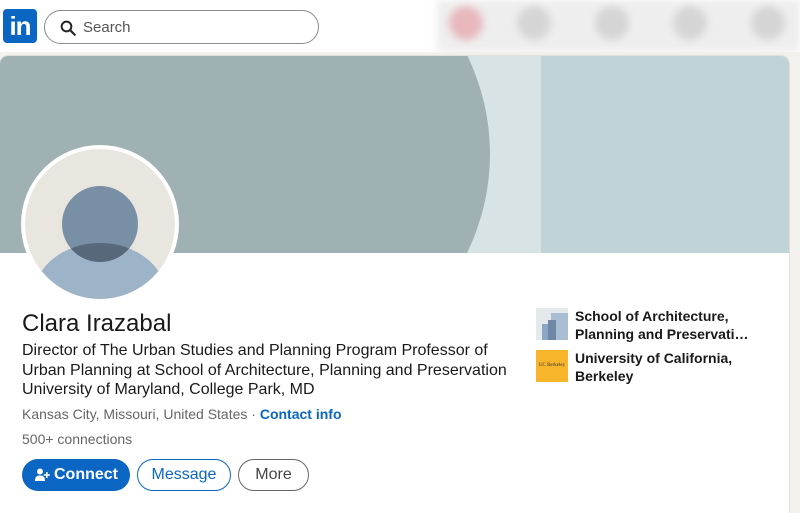 The width and height of the screenshot is (800, 513). Describe the element at coordinates (100, 224) in the screenshot. I see `profile-avatar` at that location.